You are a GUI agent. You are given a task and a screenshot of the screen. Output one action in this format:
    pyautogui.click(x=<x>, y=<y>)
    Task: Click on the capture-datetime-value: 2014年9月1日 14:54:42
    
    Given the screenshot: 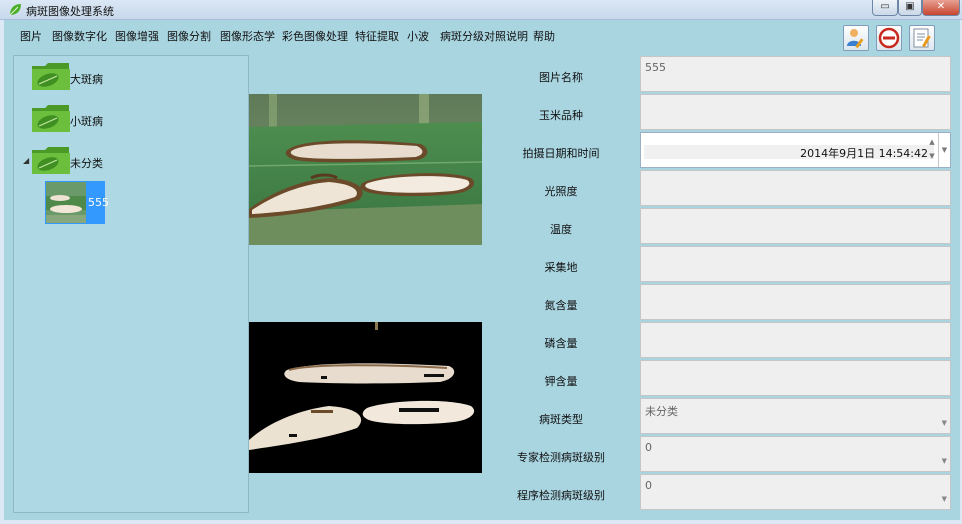 What is the action you would take?
    pyautogui.click(x=864, y=153)
    